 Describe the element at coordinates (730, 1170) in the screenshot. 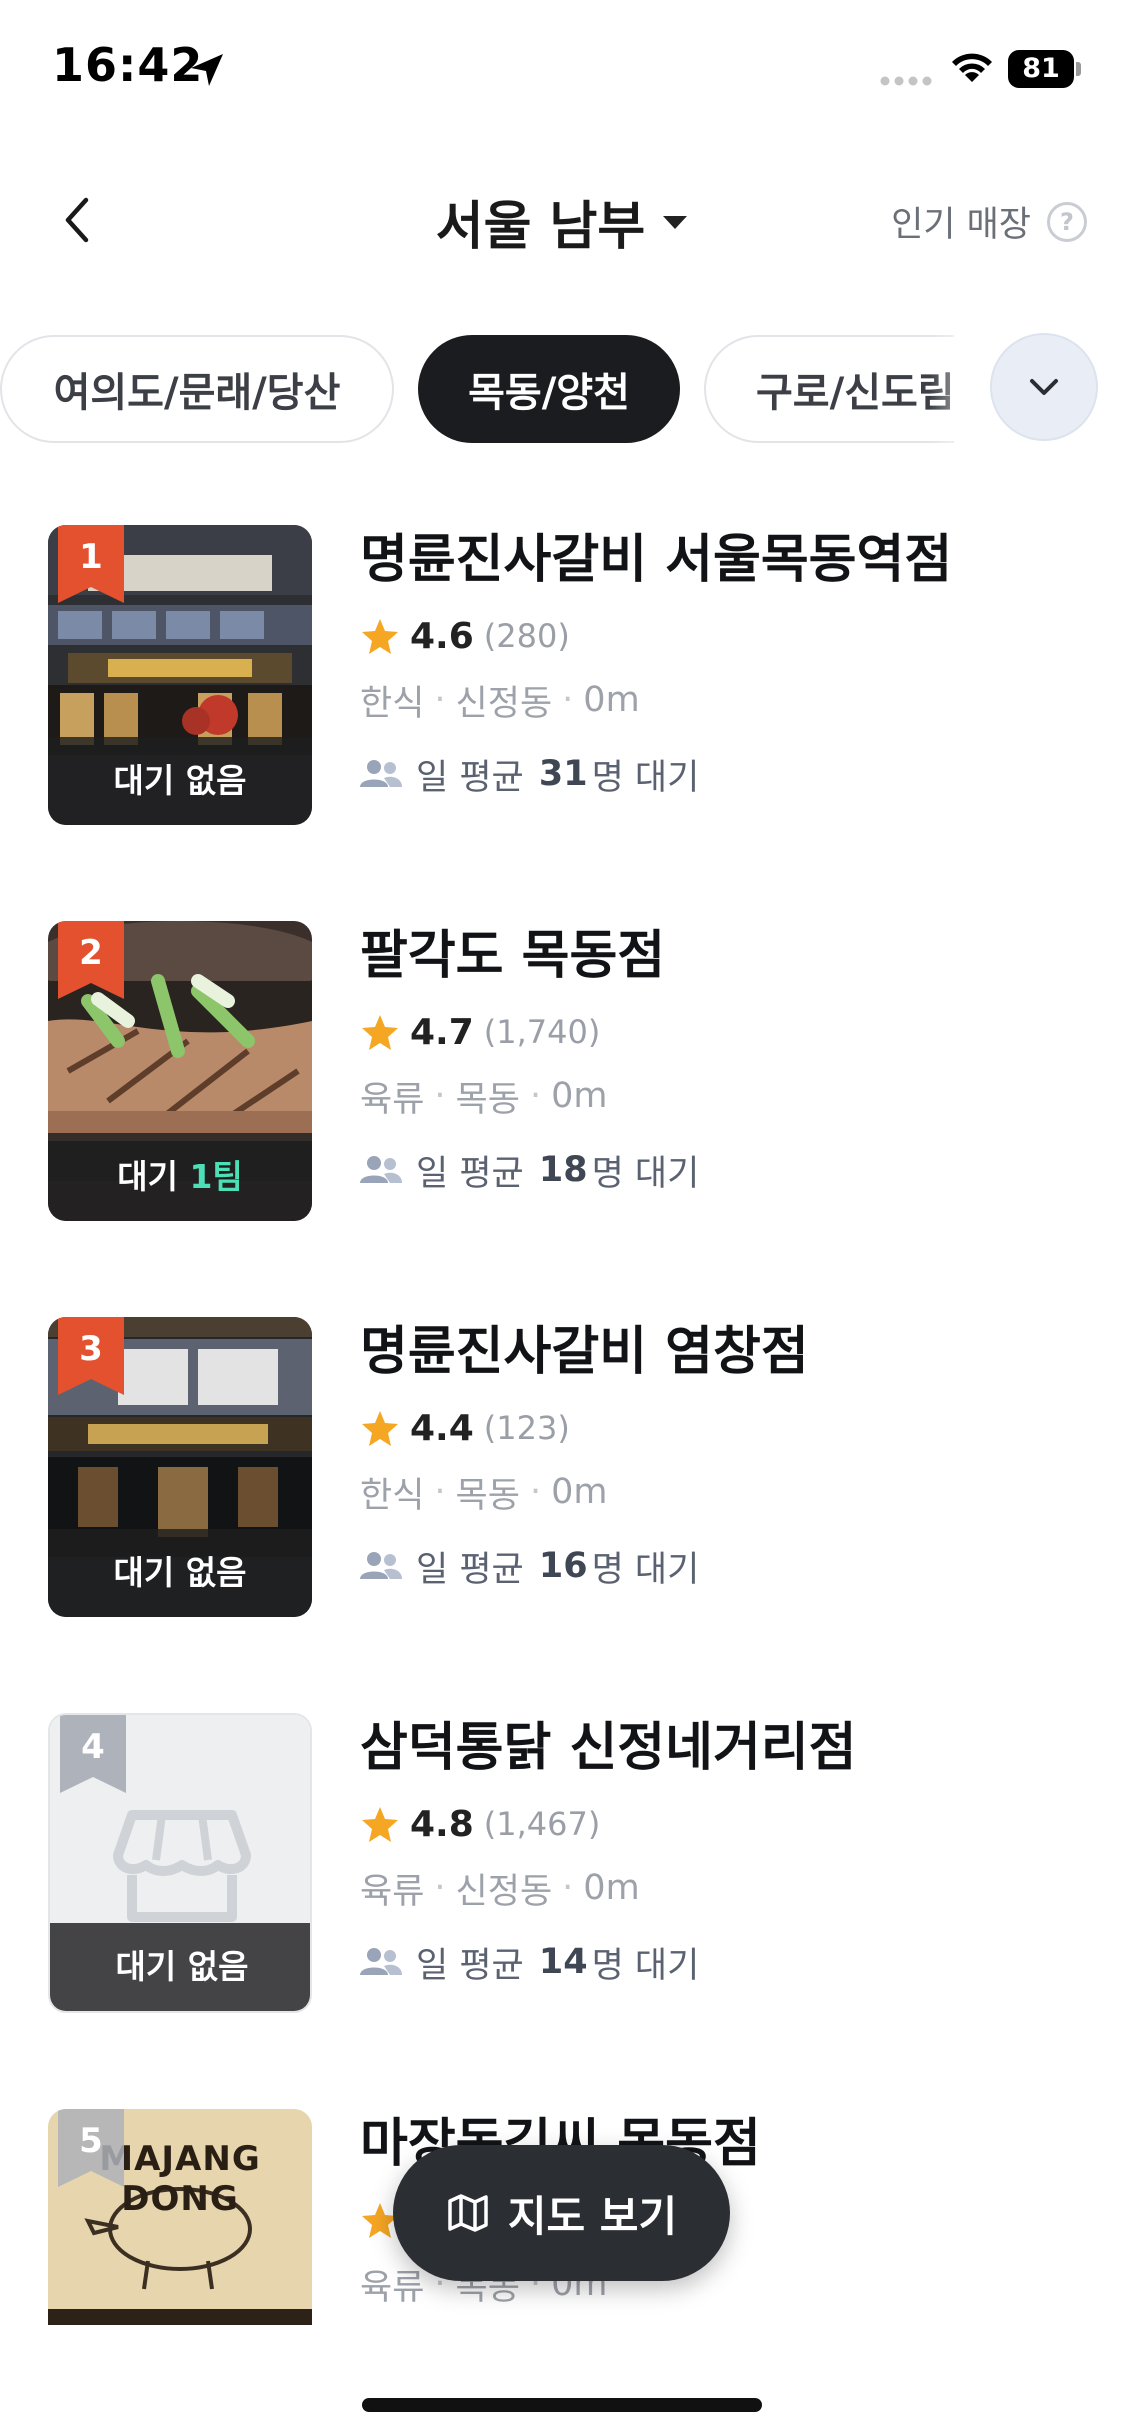

I see `average-wait: 일 평균 18 명 대기` at that location.